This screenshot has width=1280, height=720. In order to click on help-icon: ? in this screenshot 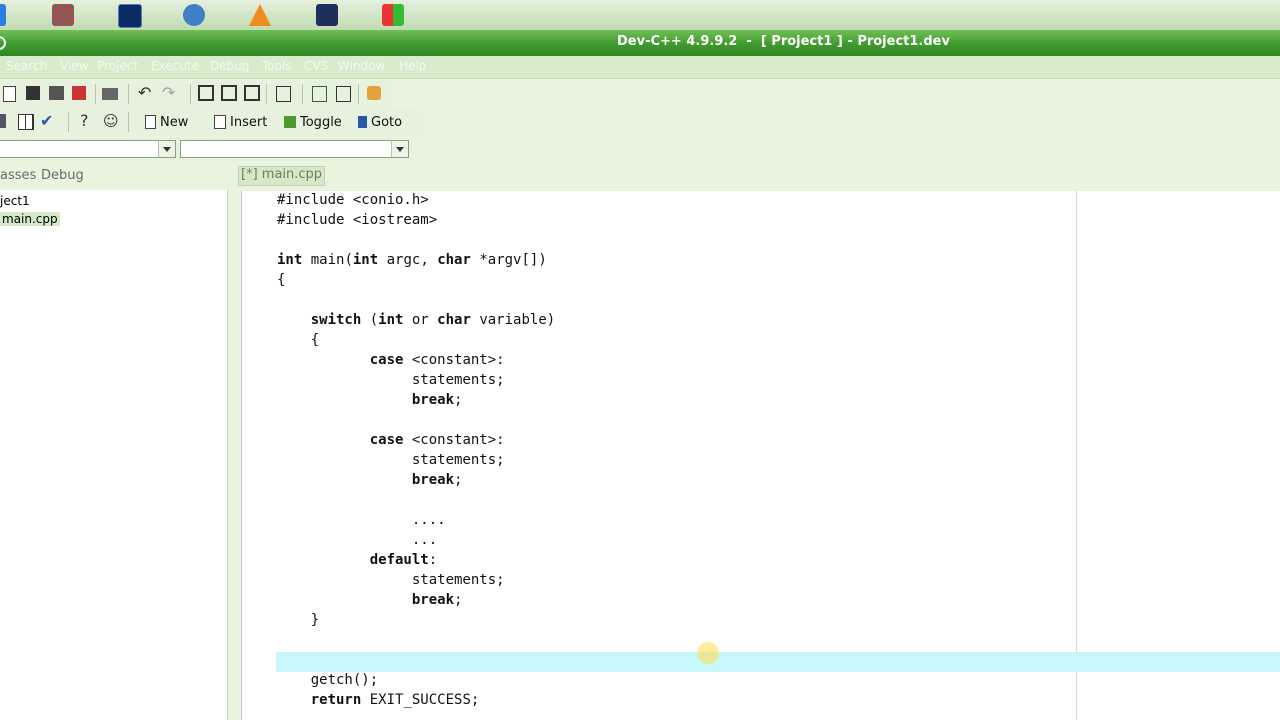, I will do `click(89, 121)`.